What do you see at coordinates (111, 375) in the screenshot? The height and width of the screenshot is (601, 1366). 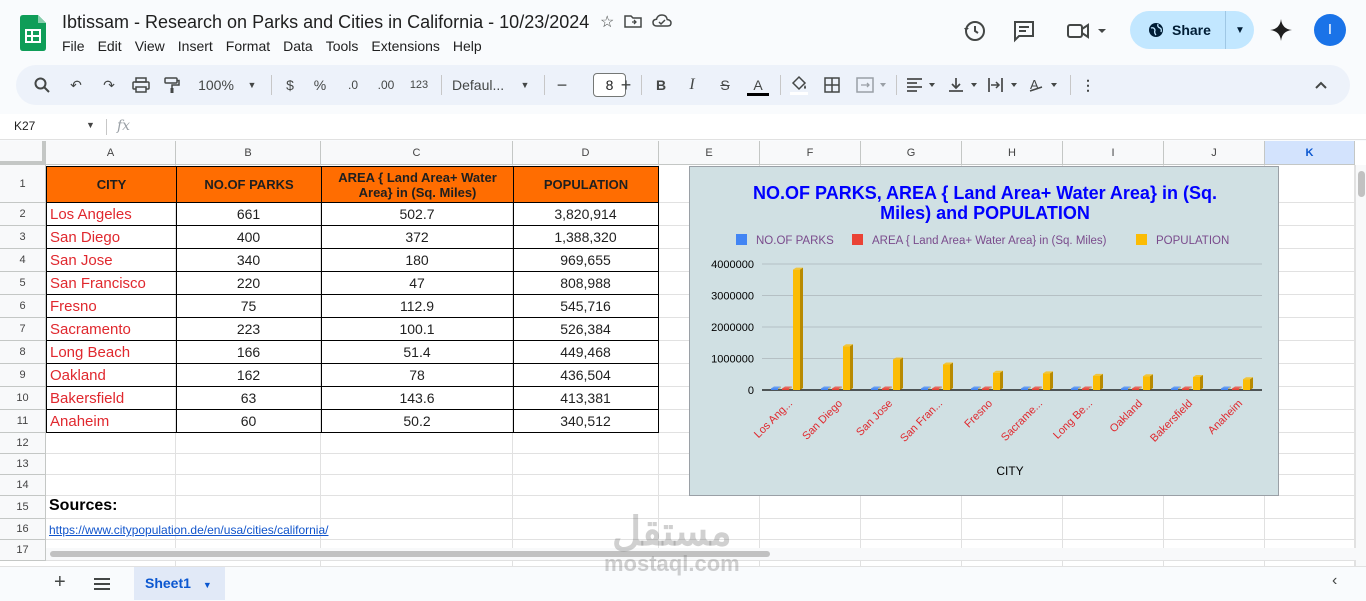 I see `city-cell: Oakland` at bounding box center [111, 375].